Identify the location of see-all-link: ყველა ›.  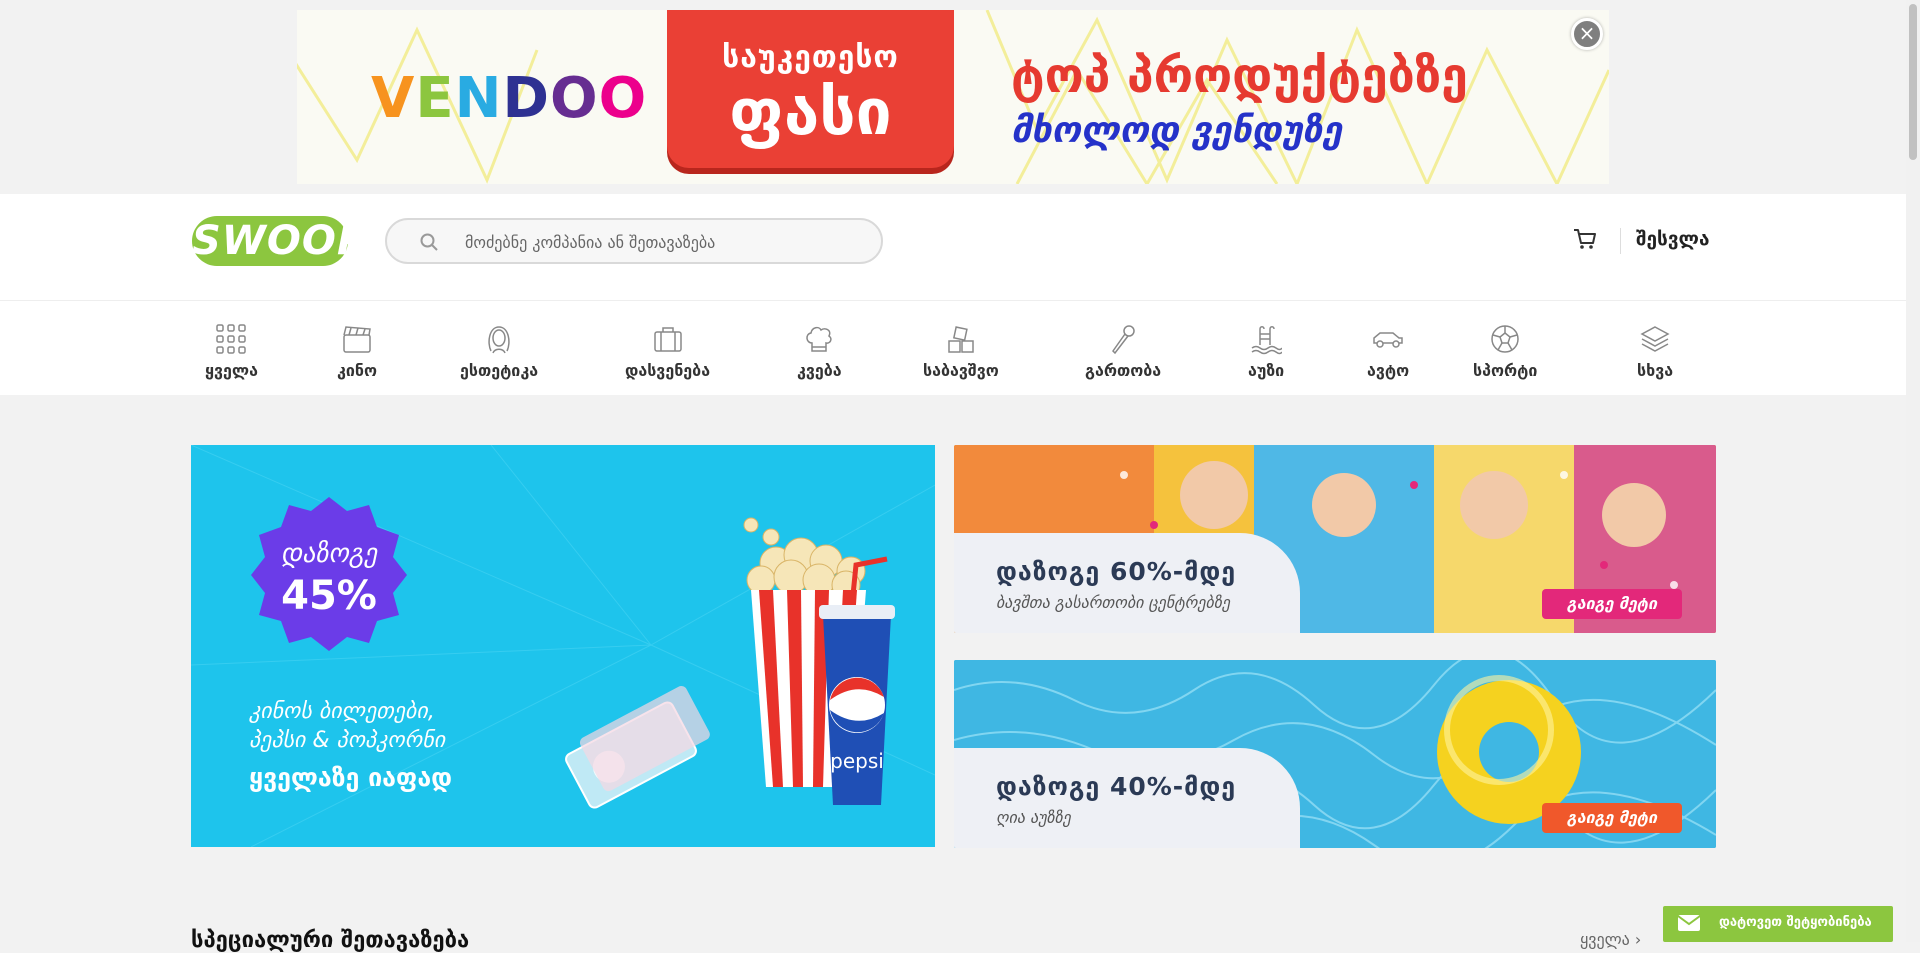
(1610, 939).